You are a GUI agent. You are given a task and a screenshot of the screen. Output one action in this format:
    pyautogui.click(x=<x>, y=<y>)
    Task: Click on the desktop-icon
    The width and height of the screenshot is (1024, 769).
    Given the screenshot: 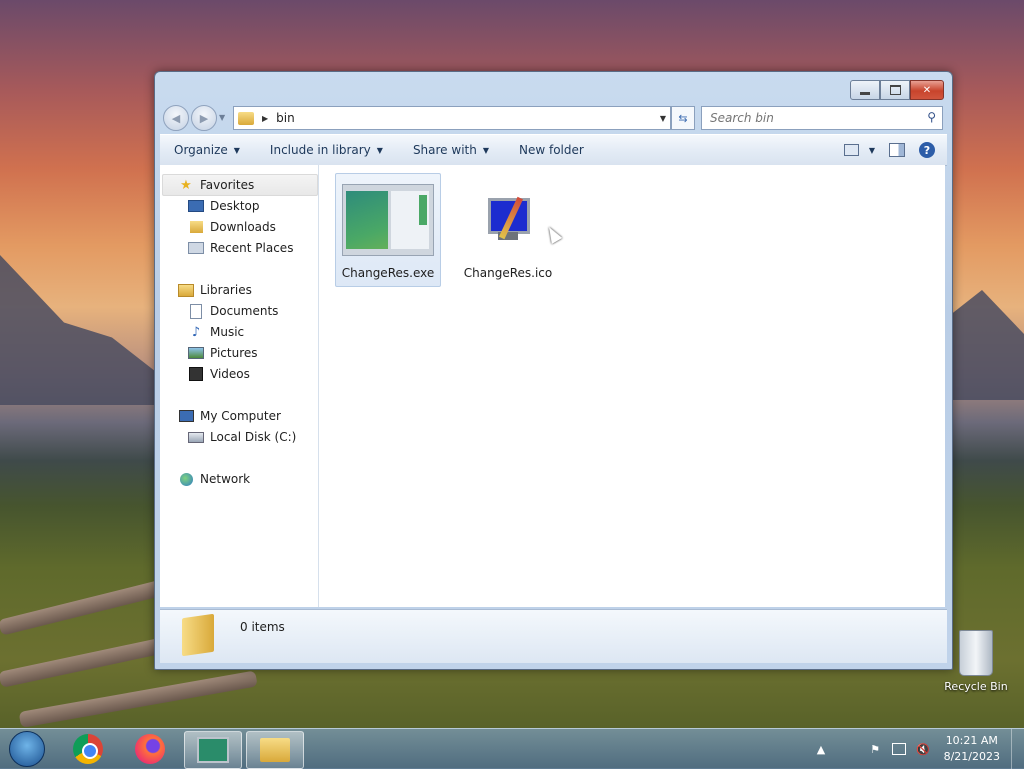 What is the action you would take?
    pyautogui.click(x=196, y=206)
    